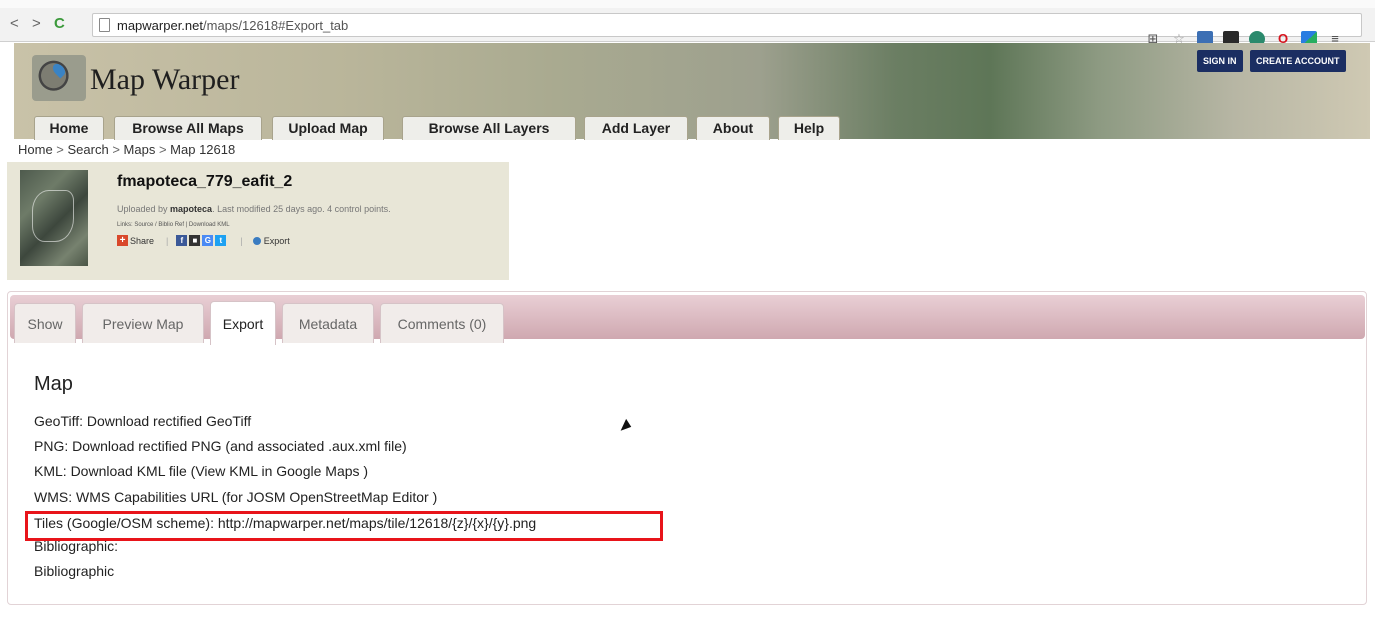  What do you see at coordinates (140, 149) in the screenshot?
I see `breadcrumb-maps: Maps` at bounding box center [140, 149].